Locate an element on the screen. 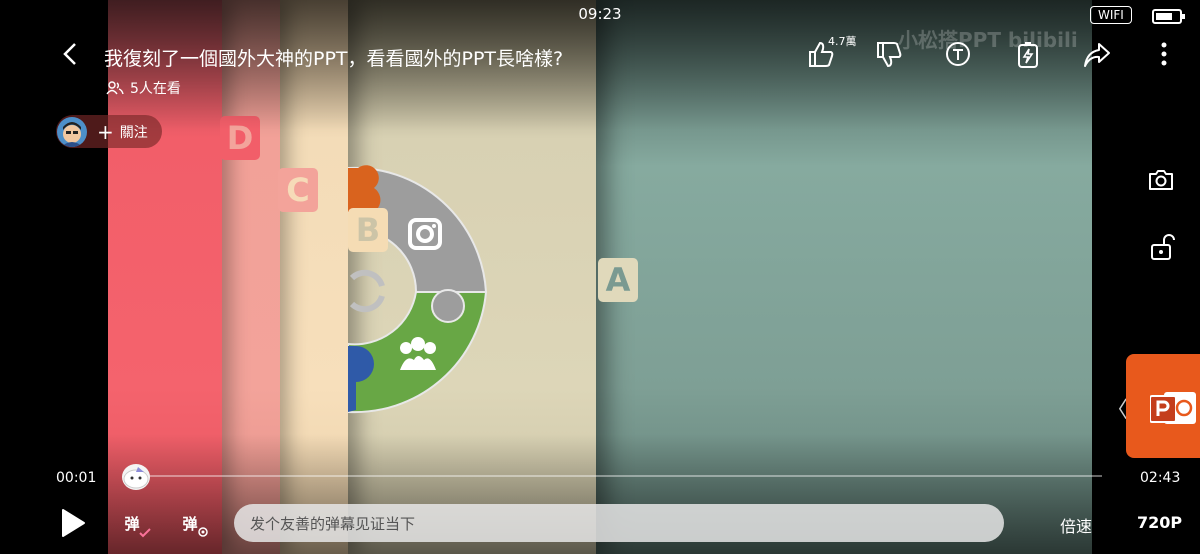 This screenshot has width=1200, height=554. viewer-count-label: 5人在看 is located at coordinates (155, 89).